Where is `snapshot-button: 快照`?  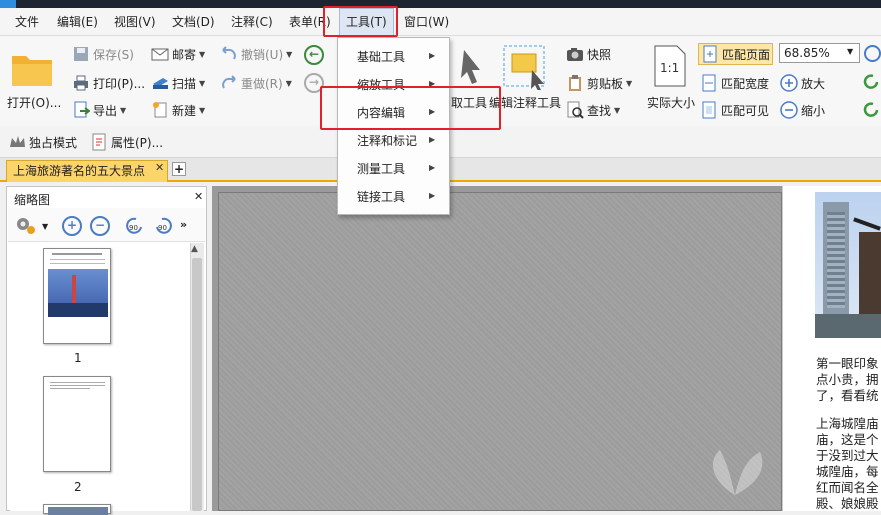 snapshot-button: 快照 is located at coordinates (588, 54).